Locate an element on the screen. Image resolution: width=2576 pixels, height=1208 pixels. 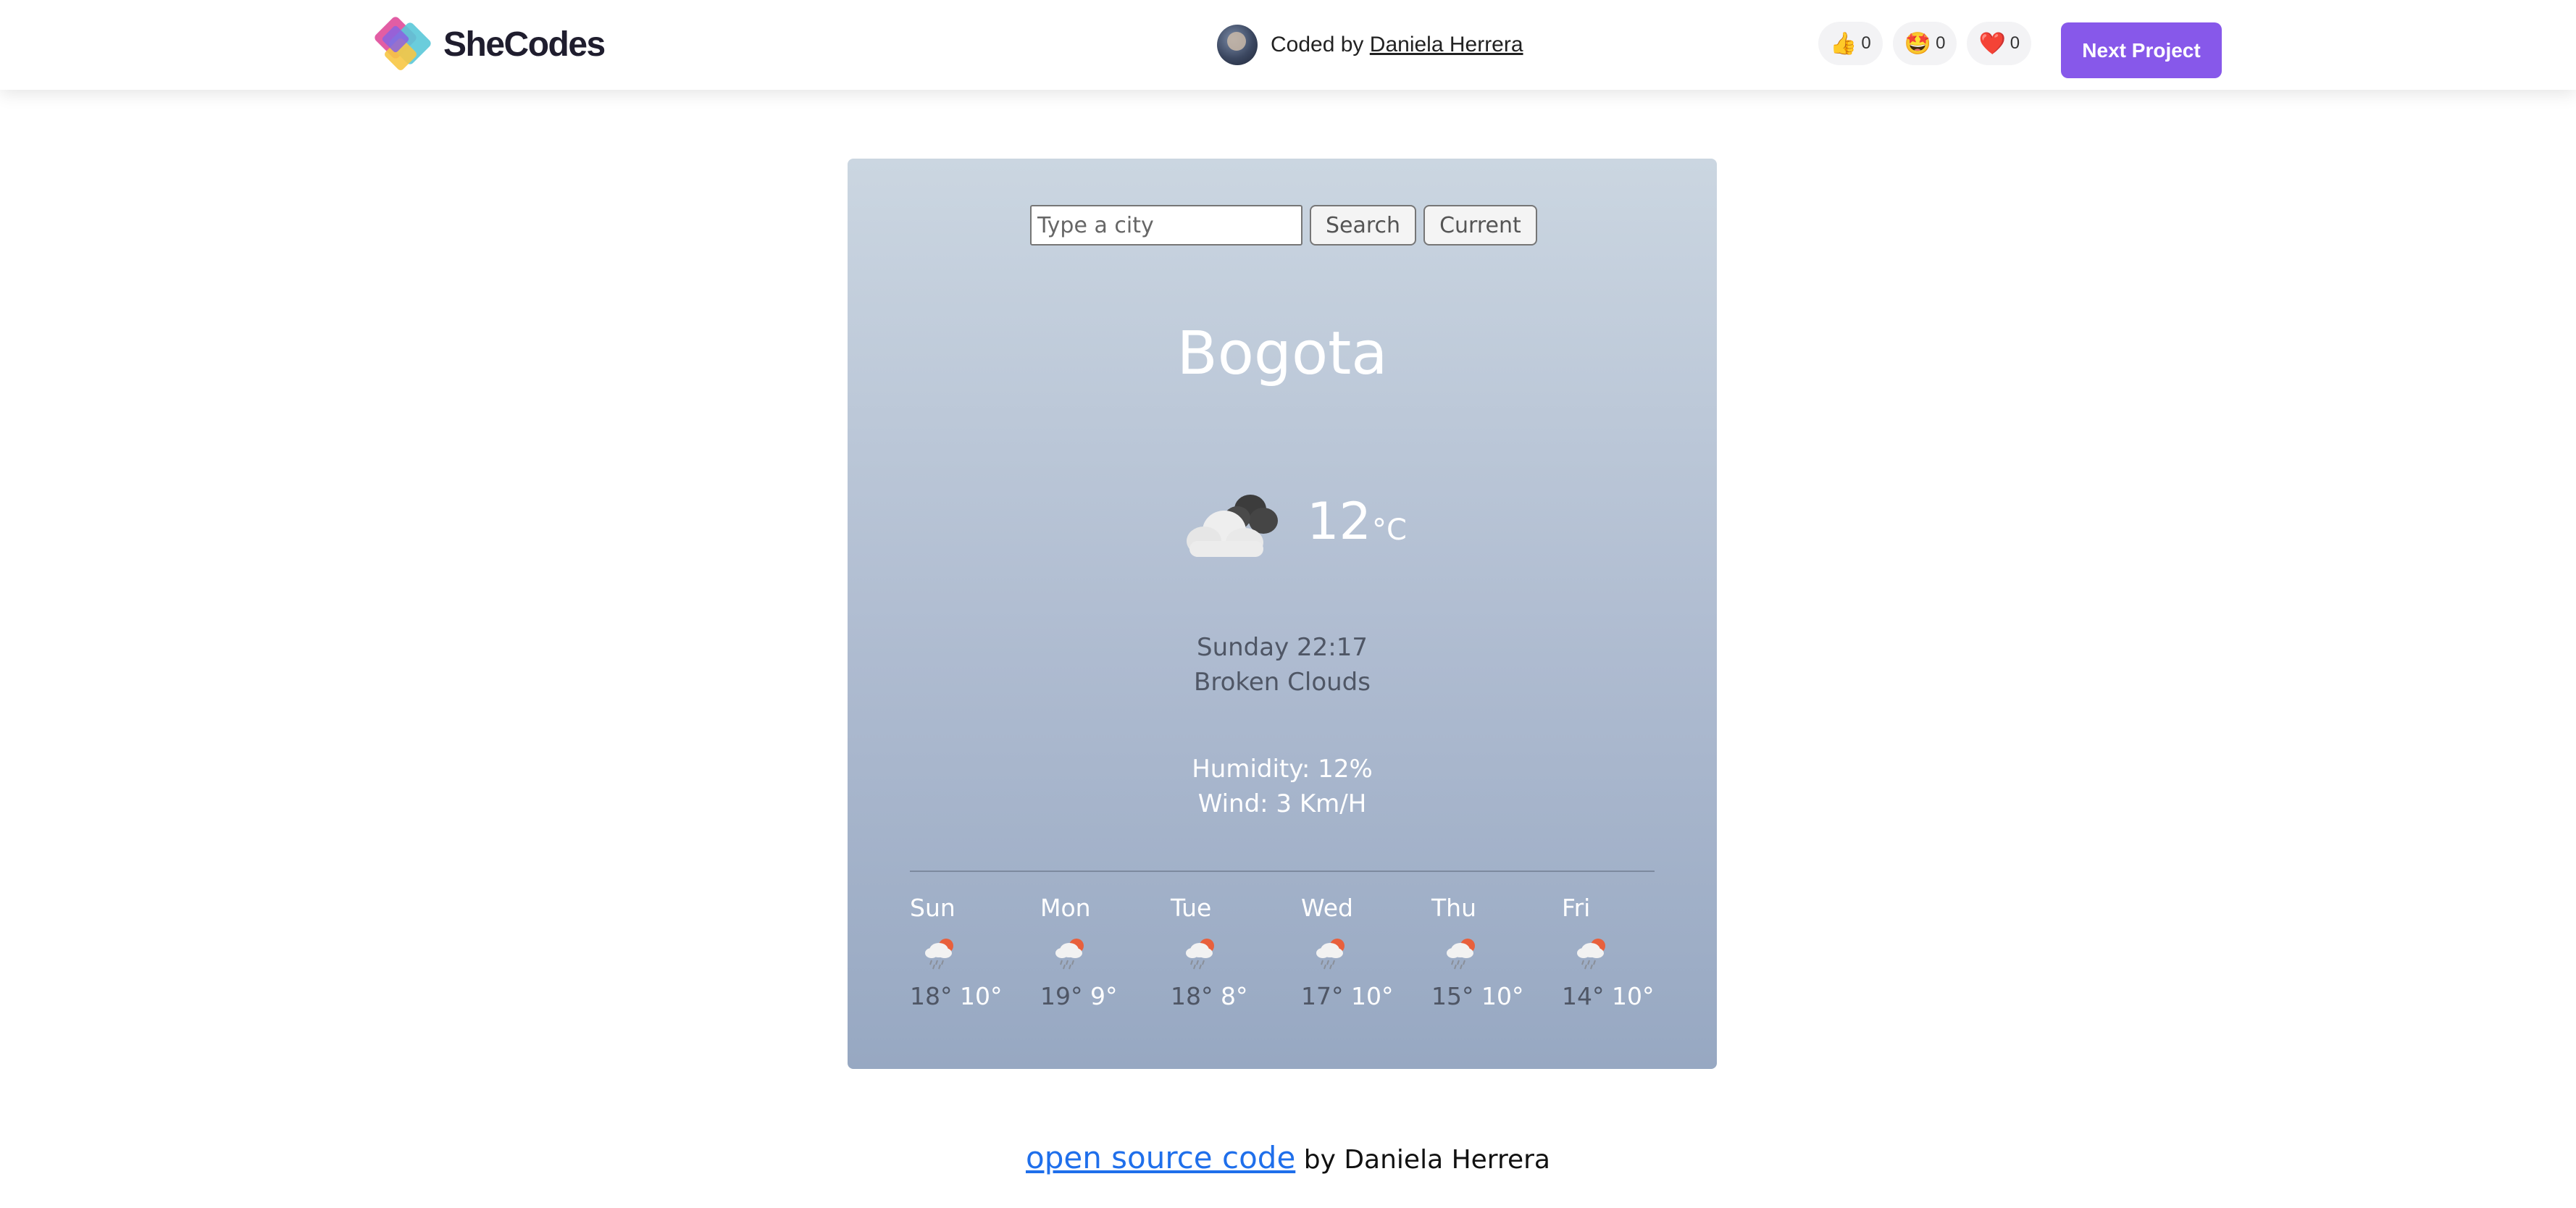
forecast-day: Tue 18° 8° is located at coordinates (1236, 952).